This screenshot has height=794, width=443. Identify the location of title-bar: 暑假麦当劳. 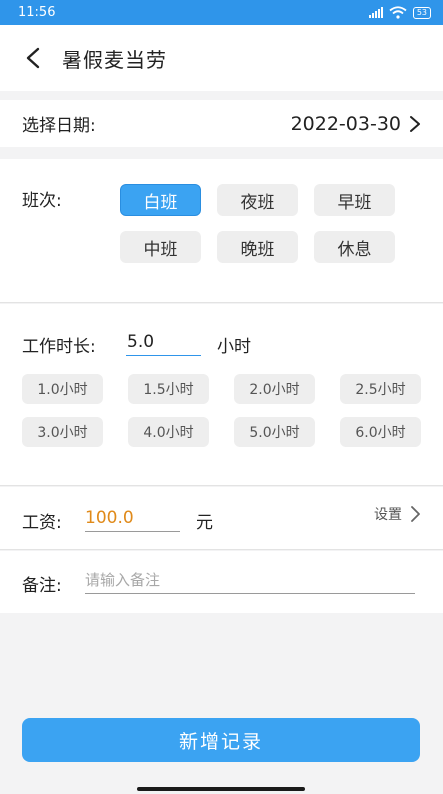
(221, 58).